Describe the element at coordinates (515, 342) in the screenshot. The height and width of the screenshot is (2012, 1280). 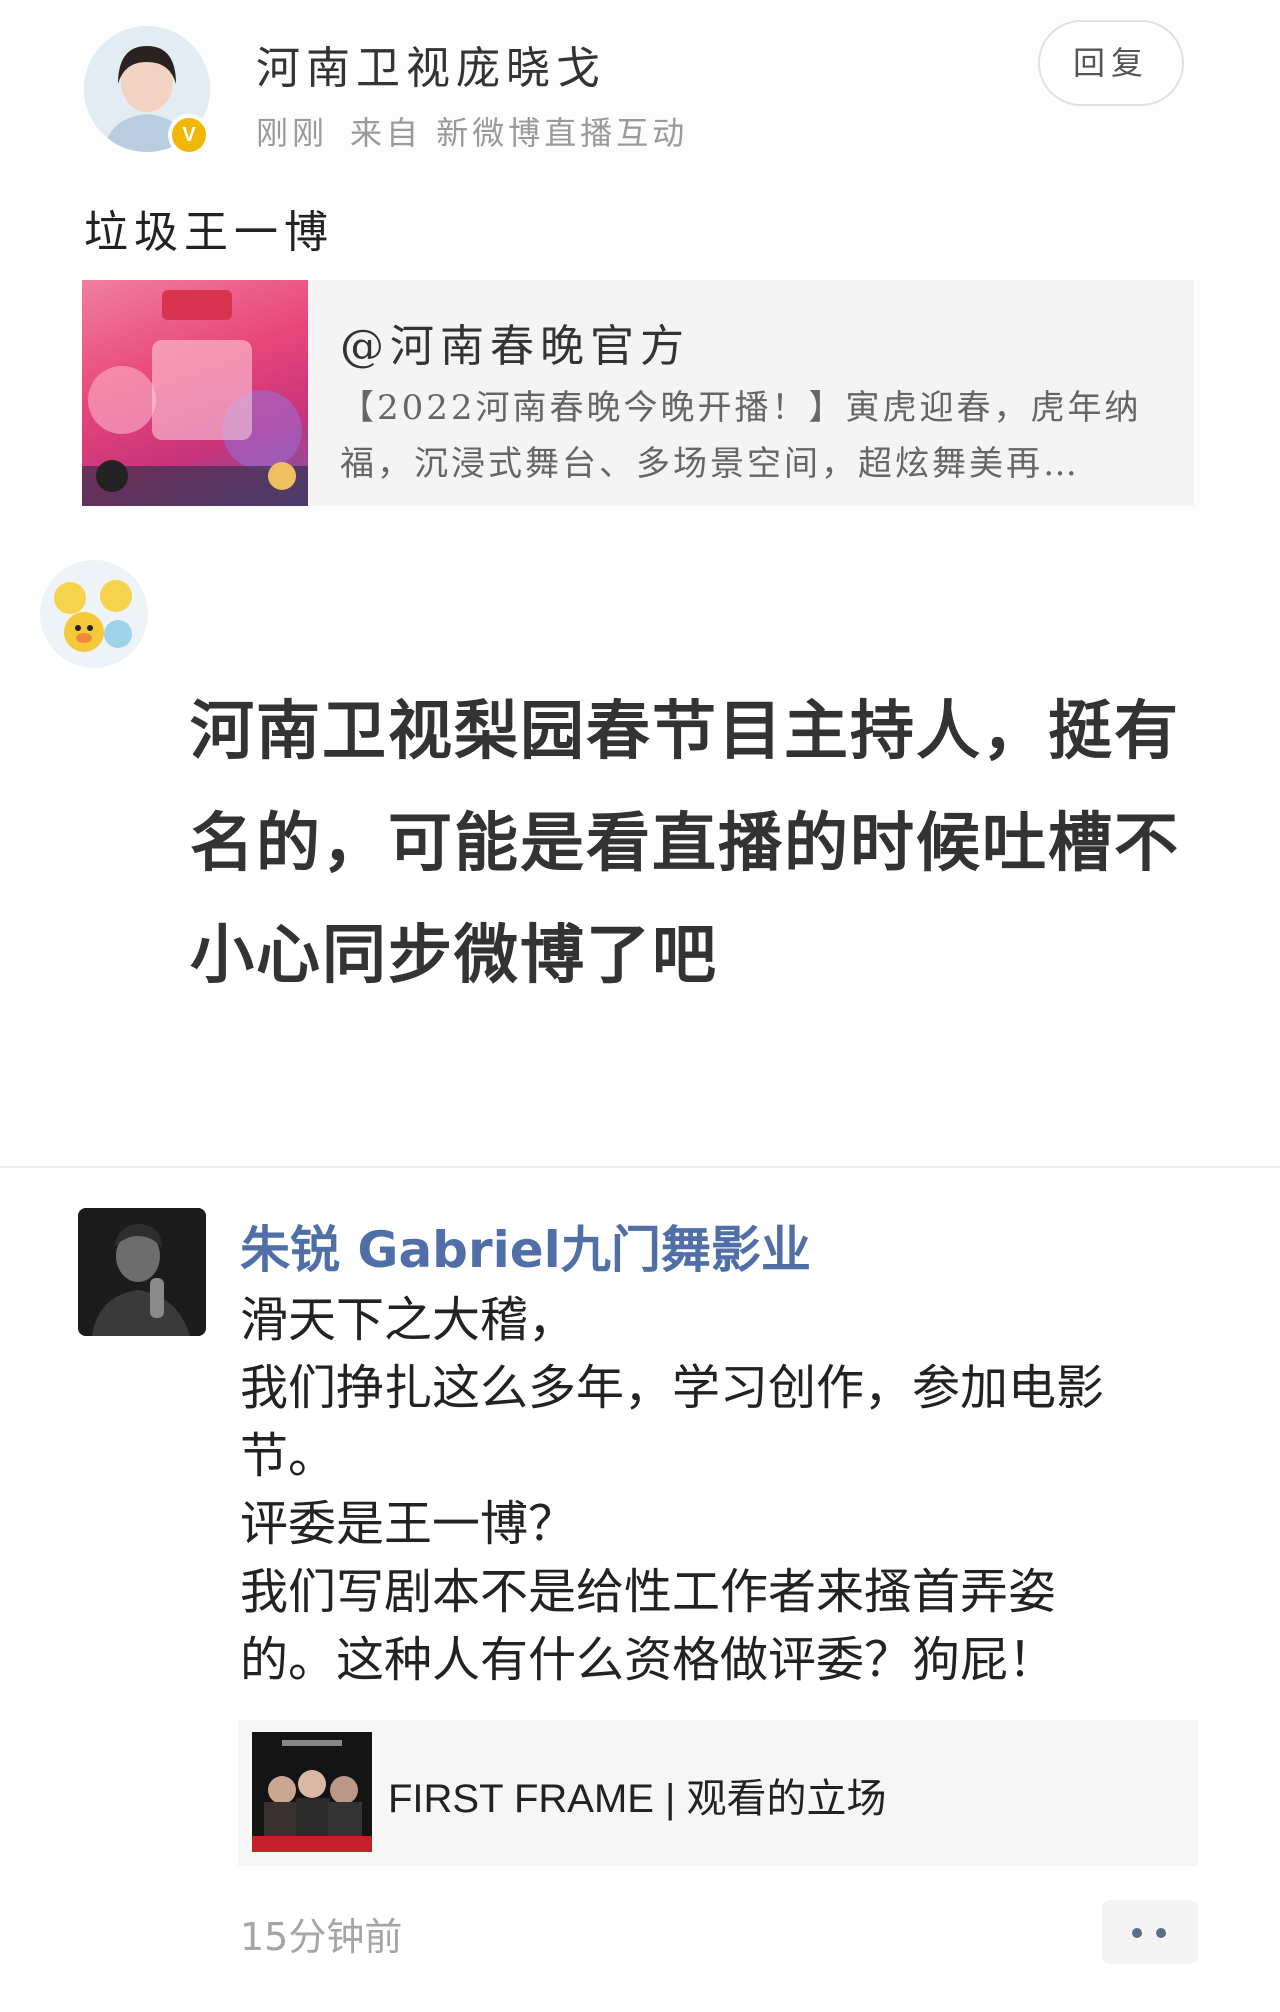
I see `card-title: @河南春晚官方` at that location.